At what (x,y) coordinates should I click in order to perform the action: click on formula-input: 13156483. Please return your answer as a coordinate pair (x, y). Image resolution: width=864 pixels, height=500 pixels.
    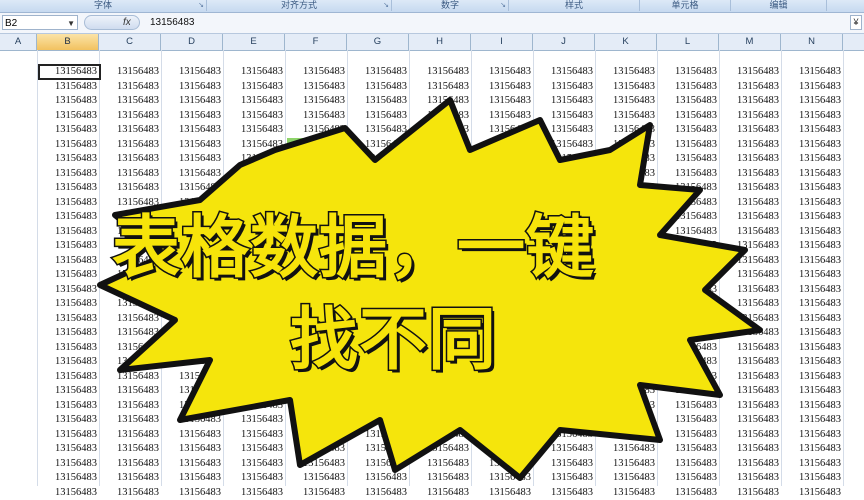
    Looking at the image, I should click on (172, 22).